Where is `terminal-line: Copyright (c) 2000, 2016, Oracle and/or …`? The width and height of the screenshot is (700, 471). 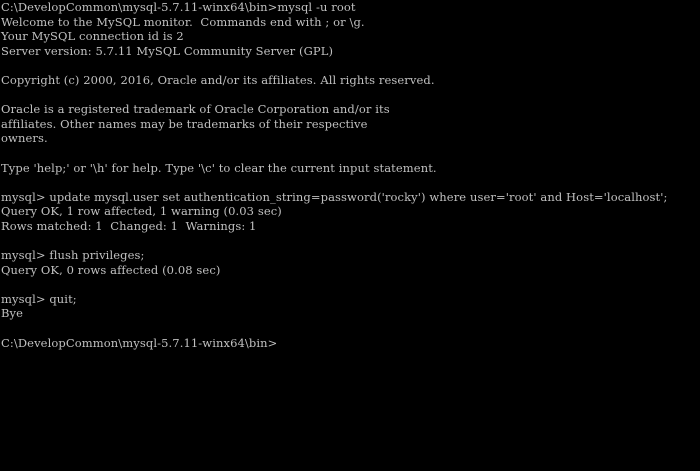 terminal-line: Copyright (c) 2000, 2016, Oracle and/or … is located at coordinates (218, 79).